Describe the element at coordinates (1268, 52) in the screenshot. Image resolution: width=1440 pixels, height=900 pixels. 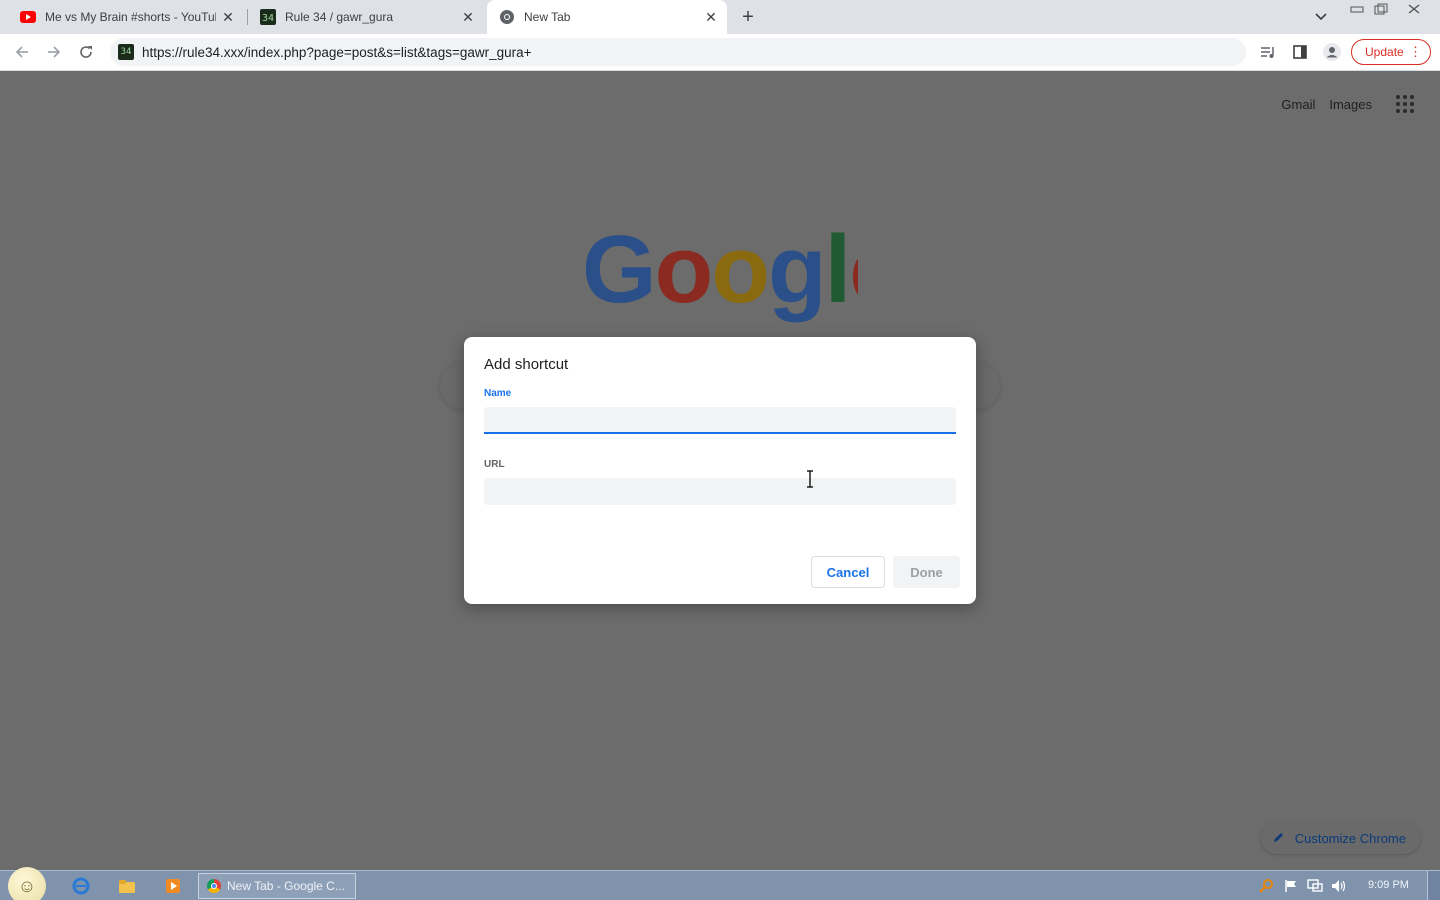
I see `media-control-icon` at that location.